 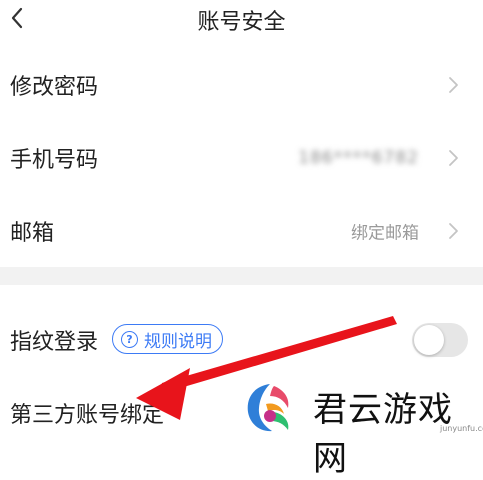 I want to click on watermark-logo, so click(x=268, y=408).